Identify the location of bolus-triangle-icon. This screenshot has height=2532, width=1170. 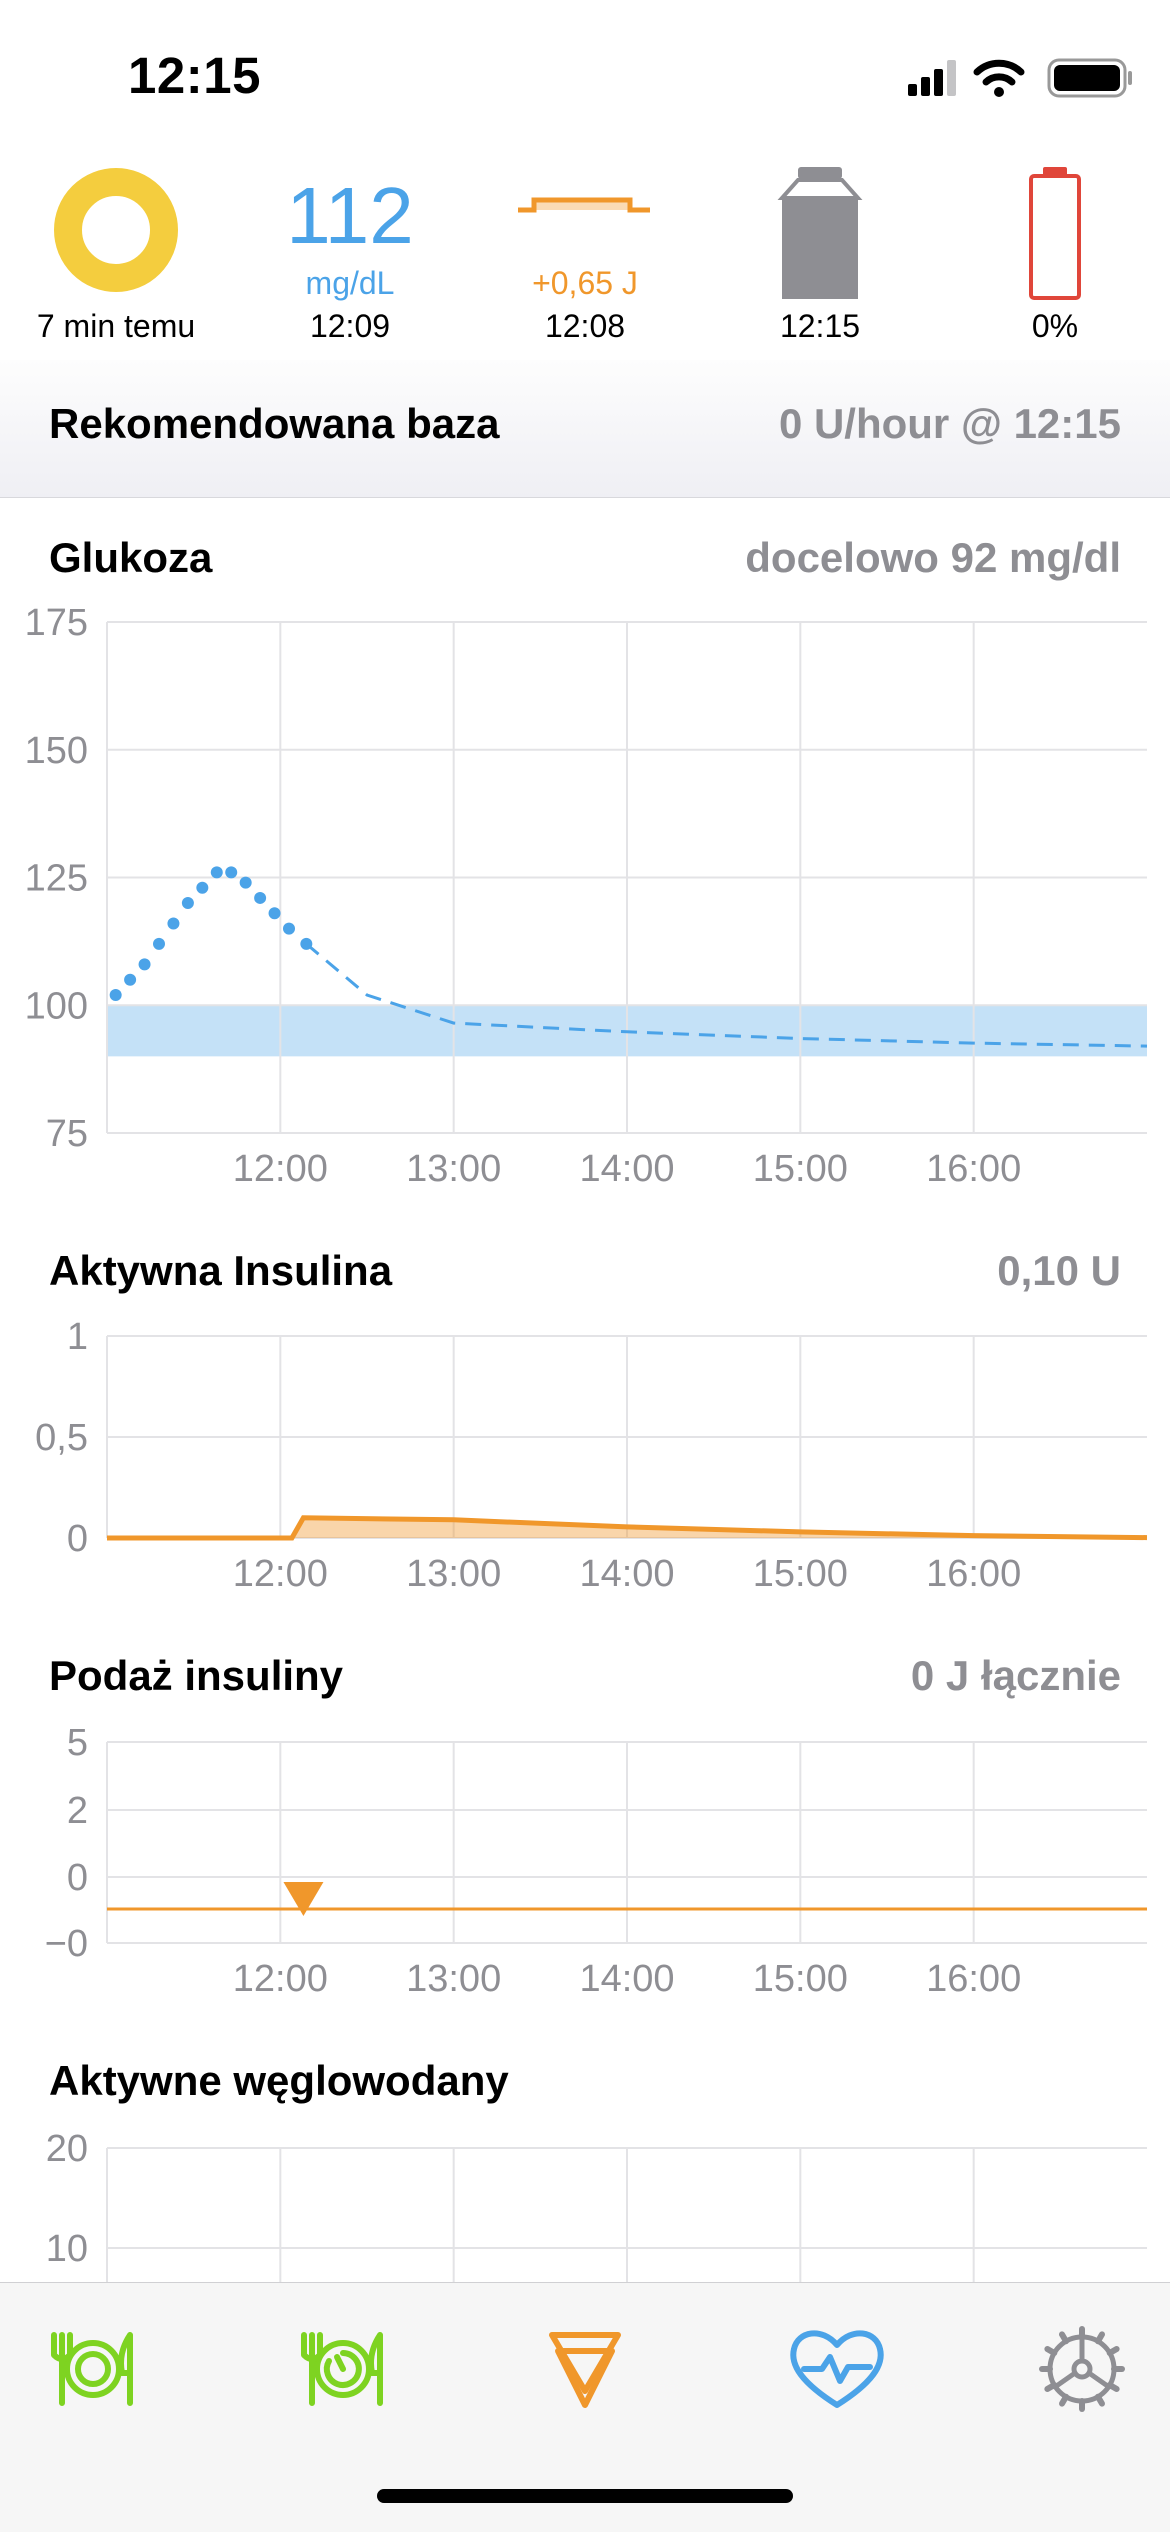
(585, 2370).